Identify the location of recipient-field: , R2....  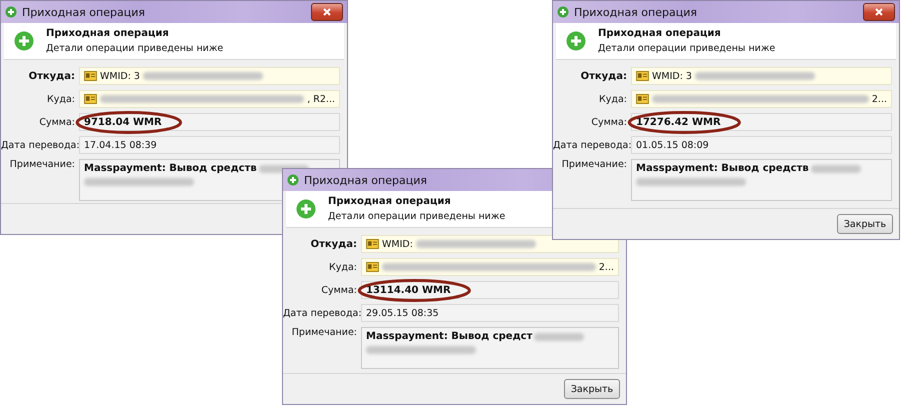
(209, 99).